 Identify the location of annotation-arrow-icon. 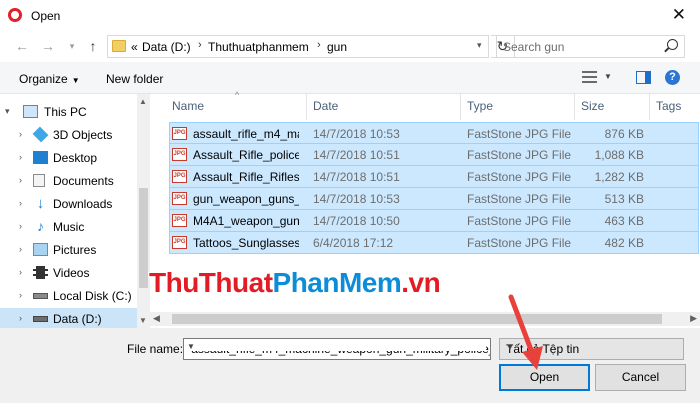
(525, 332).